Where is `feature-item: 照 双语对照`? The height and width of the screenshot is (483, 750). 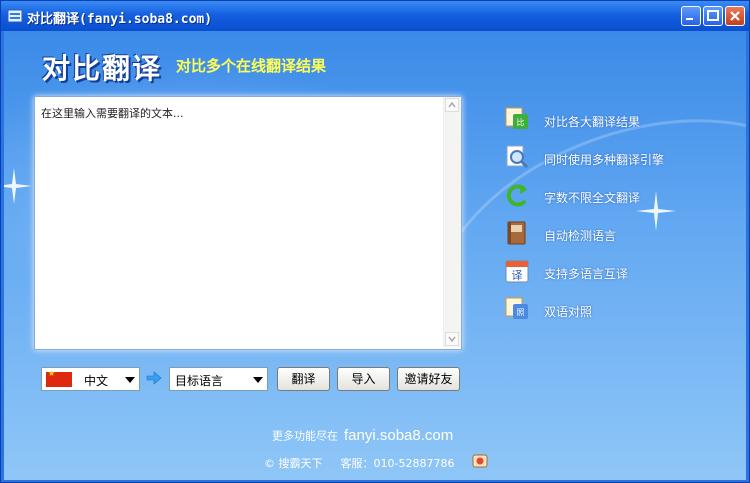
feature-item: 照 双语对照 is located at coordinates (624, 311).